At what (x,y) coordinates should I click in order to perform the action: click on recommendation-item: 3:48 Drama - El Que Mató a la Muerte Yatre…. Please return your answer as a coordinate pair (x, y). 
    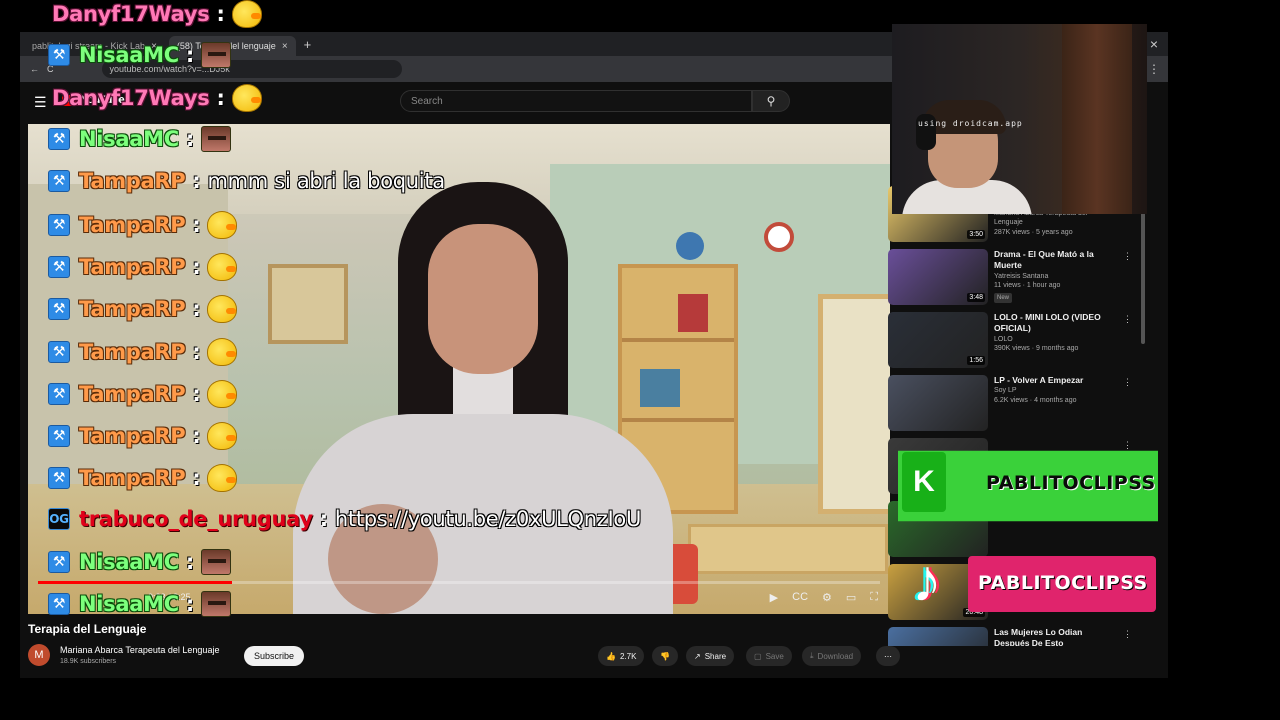
    Looking at the image, I should click on (1011, 280).